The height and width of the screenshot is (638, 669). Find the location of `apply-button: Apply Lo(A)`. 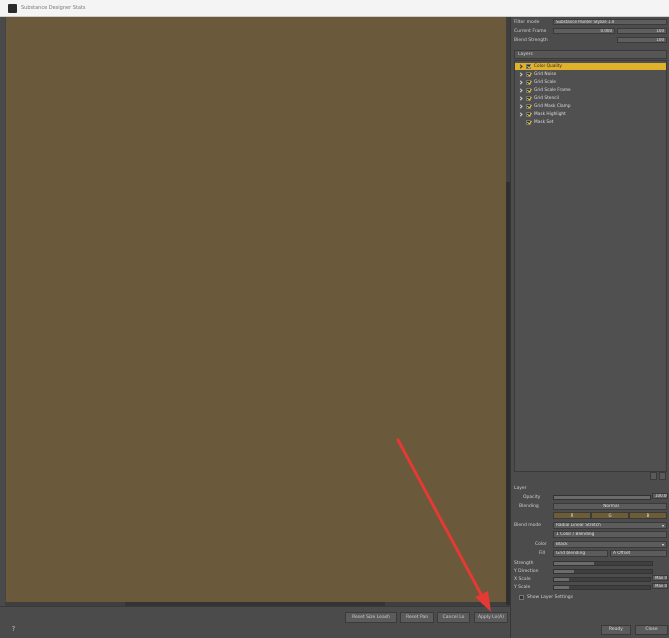

apply-button: Apply Lo(A) is located at coordinates (491, 617).